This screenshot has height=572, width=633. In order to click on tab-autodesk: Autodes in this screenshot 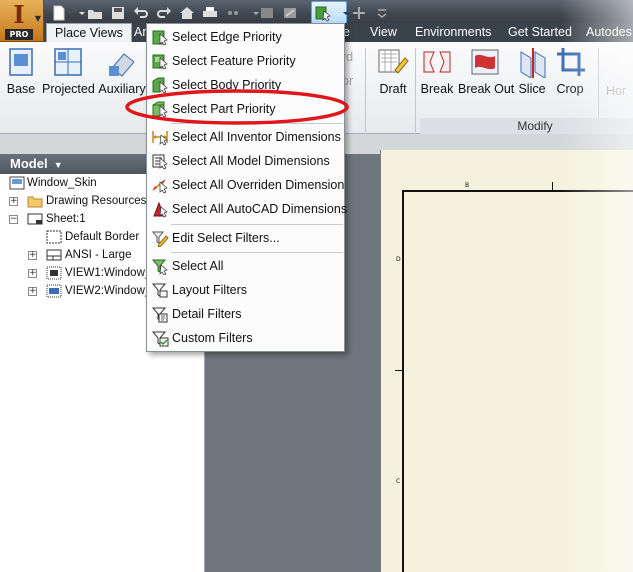, I will do `click(609, 32)`.